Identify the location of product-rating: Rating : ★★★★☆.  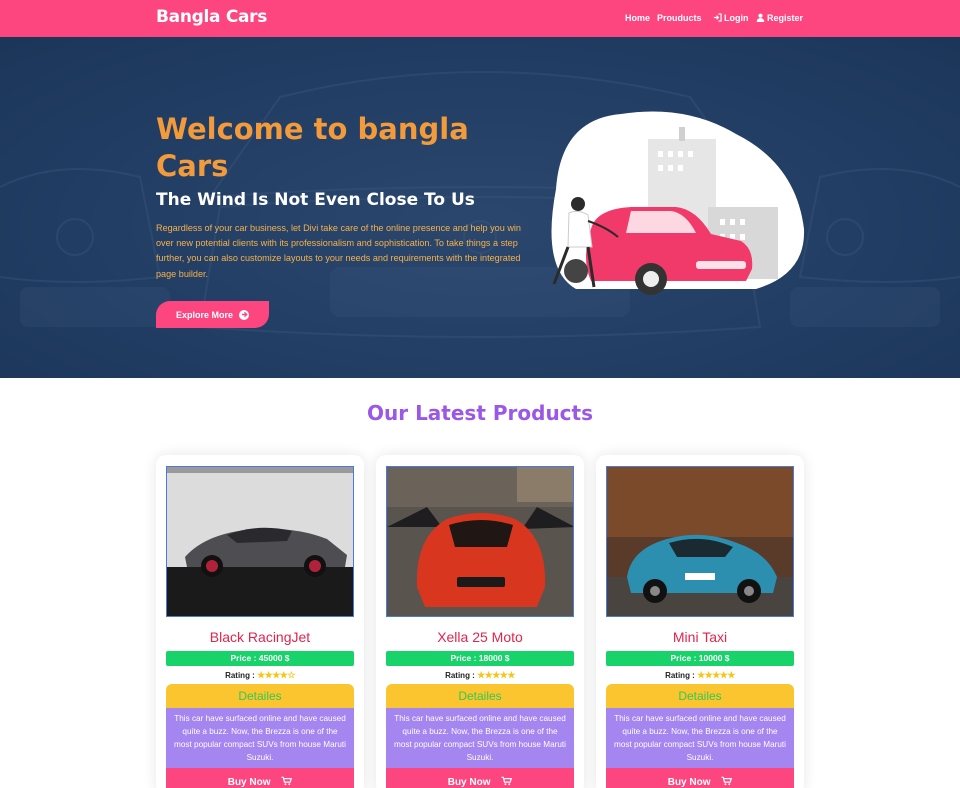
(260, 675).